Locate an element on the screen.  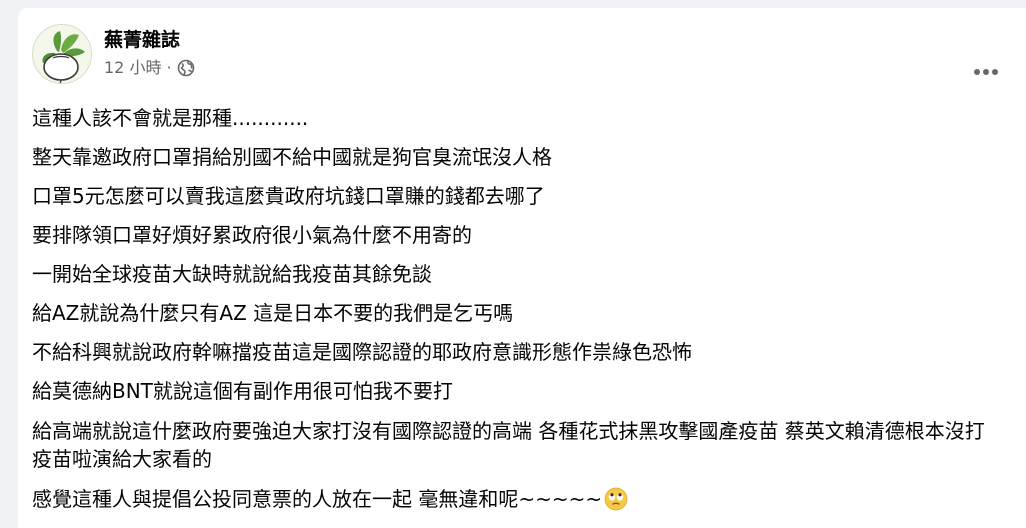
post-line: 整天靠邀政府口罩捐給別國不給中國就是狗官臭流氓沒人格 is located at coordinates (292, 157).